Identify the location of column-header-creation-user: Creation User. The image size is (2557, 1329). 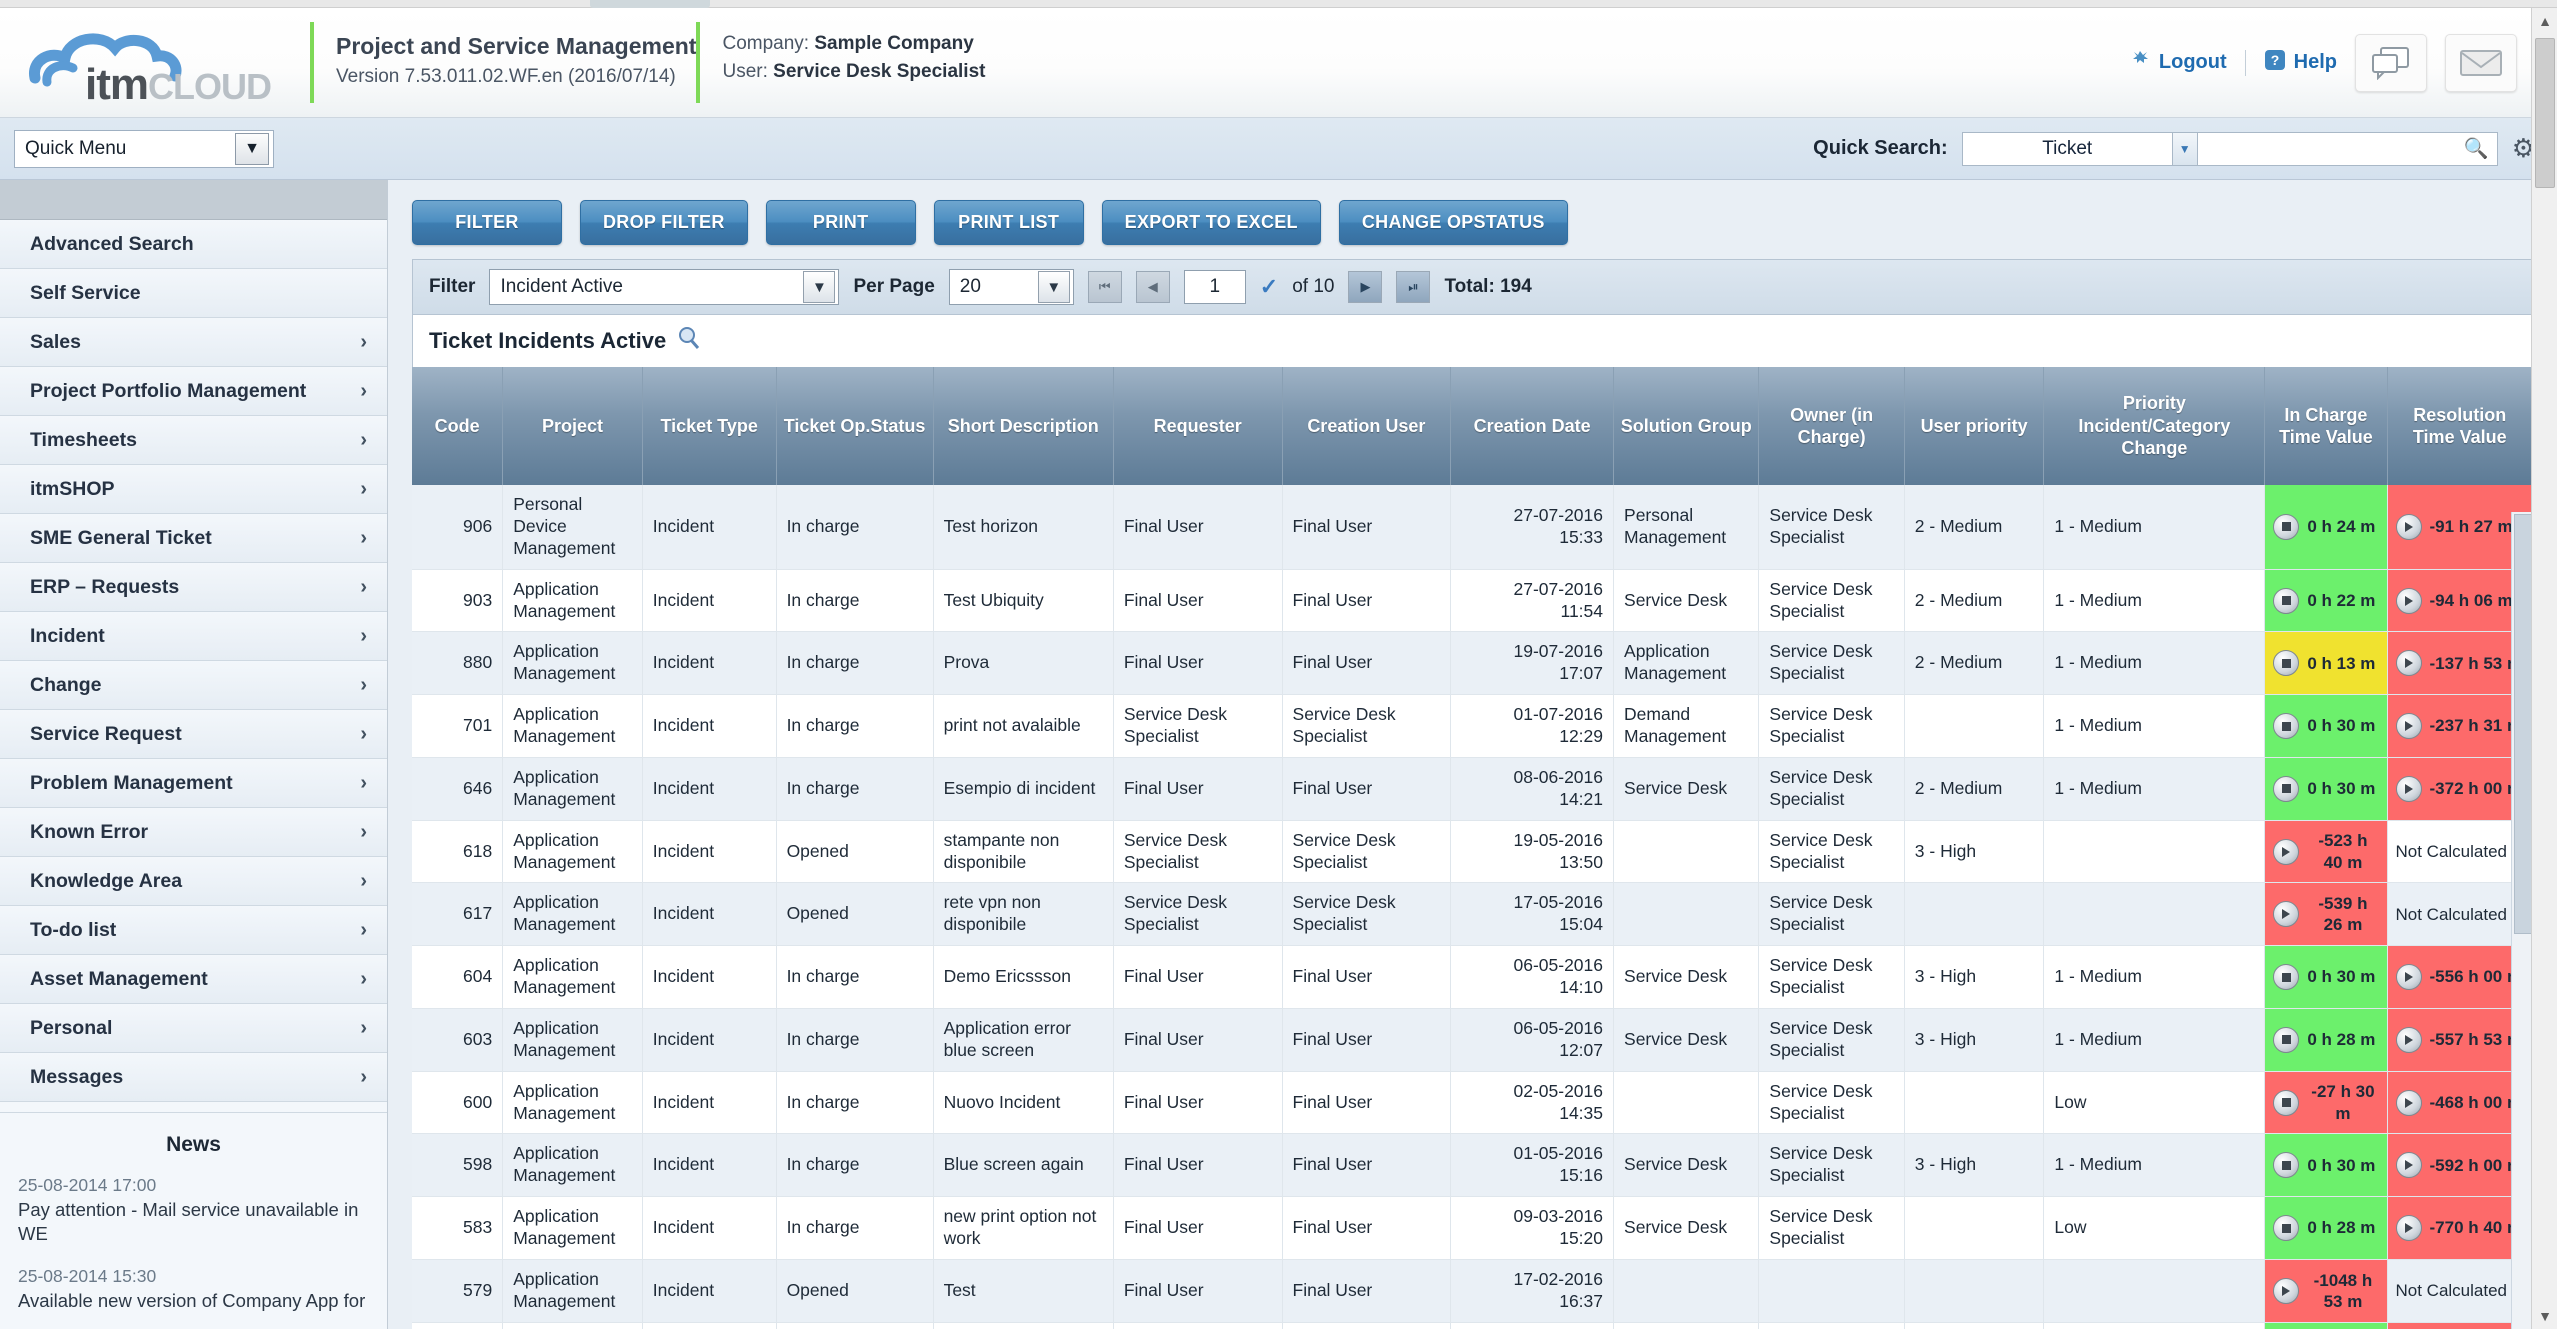
(1367, 426).